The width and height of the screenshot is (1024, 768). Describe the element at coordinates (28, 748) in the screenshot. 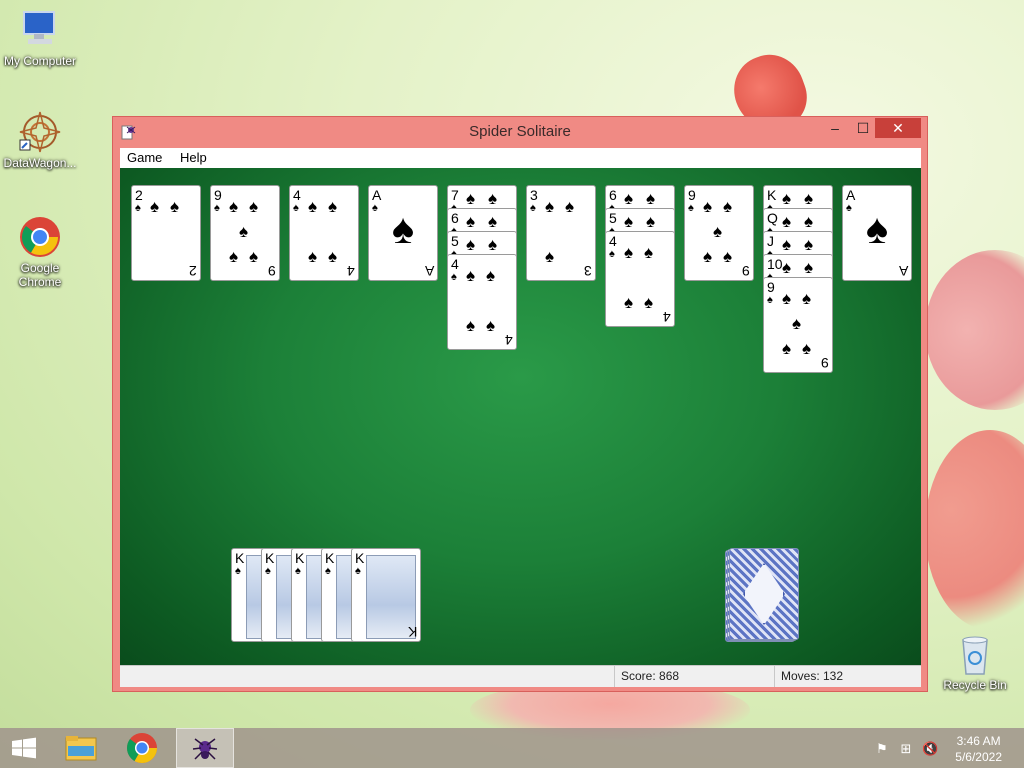

I see `start-button` at that location.